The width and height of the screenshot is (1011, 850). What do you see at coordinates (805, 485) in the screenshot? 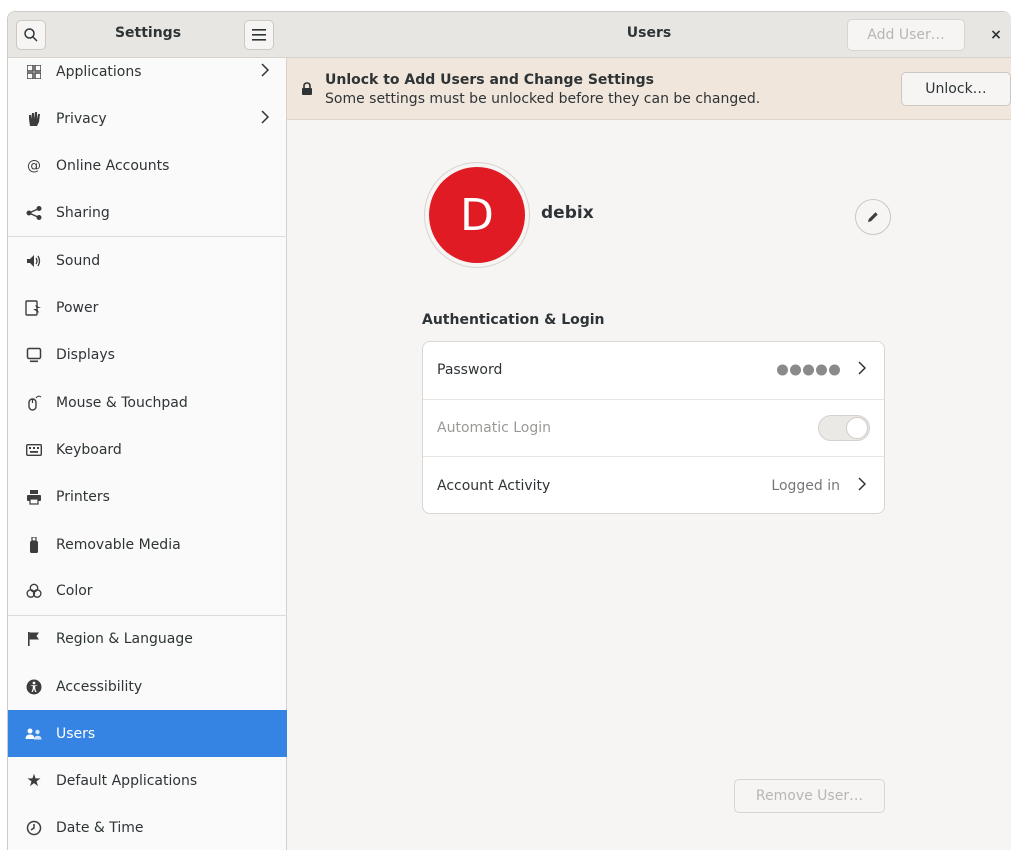
I see `account-activity-value: Logged in` at bounding box center [805, 485].